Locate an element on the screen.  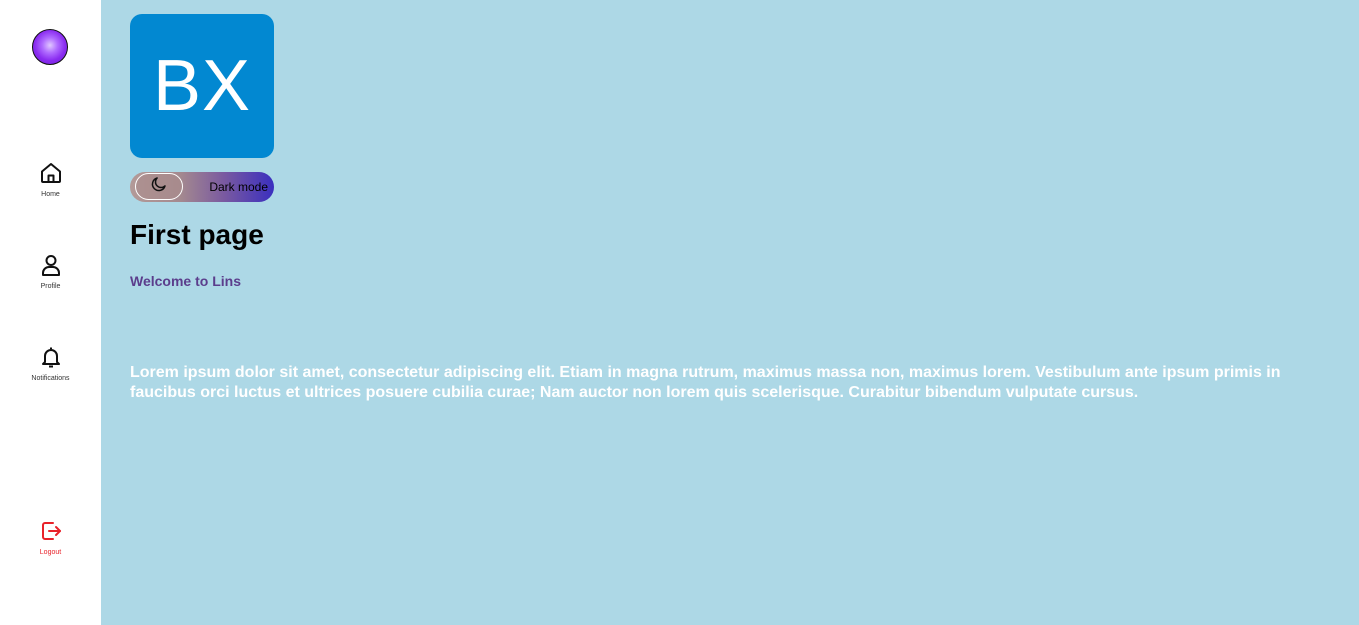
brand-logo-text: BX is located at coordinates (202, 86).